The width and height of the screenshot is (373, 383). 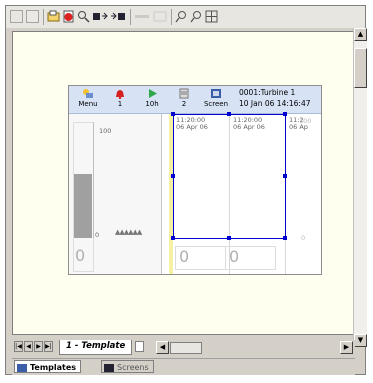 What do you see at coordinates (346, 347) in the screenshot?
I see `scroll-right-button: ▶` at bounding box center [346, 347].